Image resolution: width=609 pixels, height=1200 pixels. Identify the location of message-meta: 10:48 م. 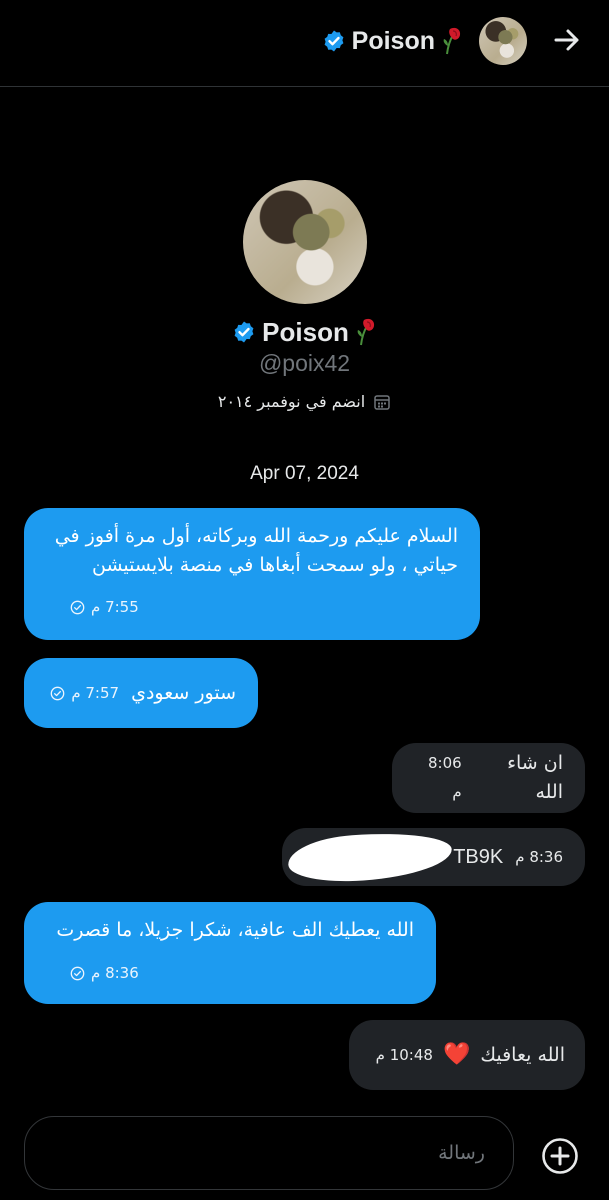
(404, 1055).